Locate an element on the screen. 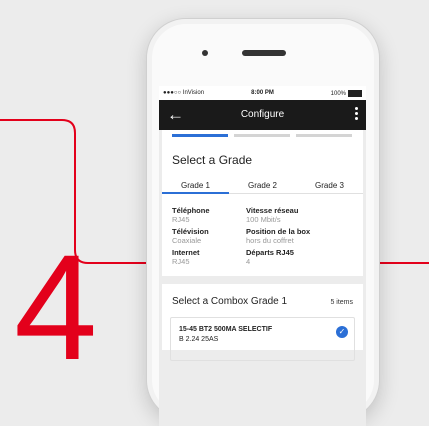 Image resolution: width=429 pixels, height=426 pixels. tab-grade-3: Grade 3 is located at coordinates (329, 184).